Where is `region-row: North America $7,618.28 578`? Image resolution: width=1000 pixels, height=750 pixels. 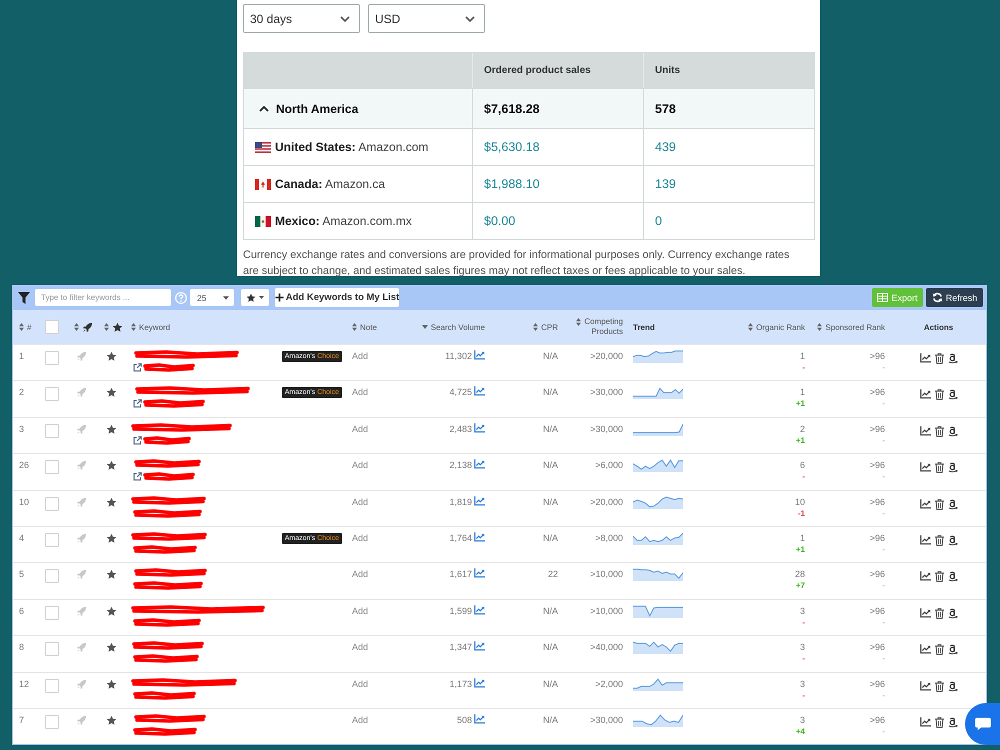 region-row: North America $7,618.28 578 is located at coordinates (529, 108).